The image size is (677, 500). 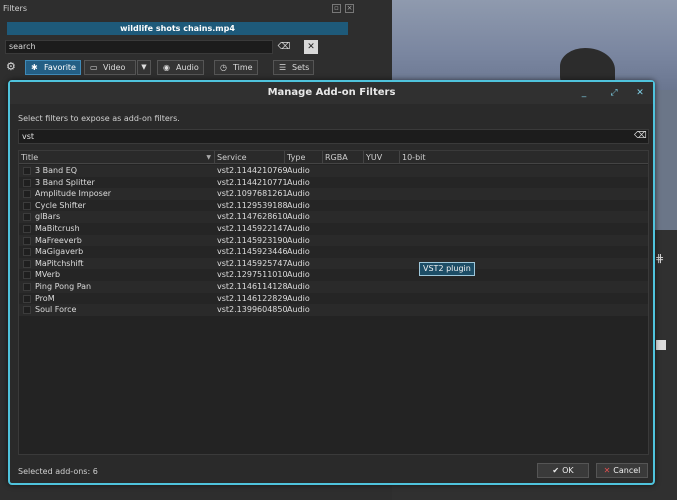 What do you see at coordinates (208, 157) in the screenshot?
I see `sort-descending-icon: ▼` at bounding box center [208, 157].